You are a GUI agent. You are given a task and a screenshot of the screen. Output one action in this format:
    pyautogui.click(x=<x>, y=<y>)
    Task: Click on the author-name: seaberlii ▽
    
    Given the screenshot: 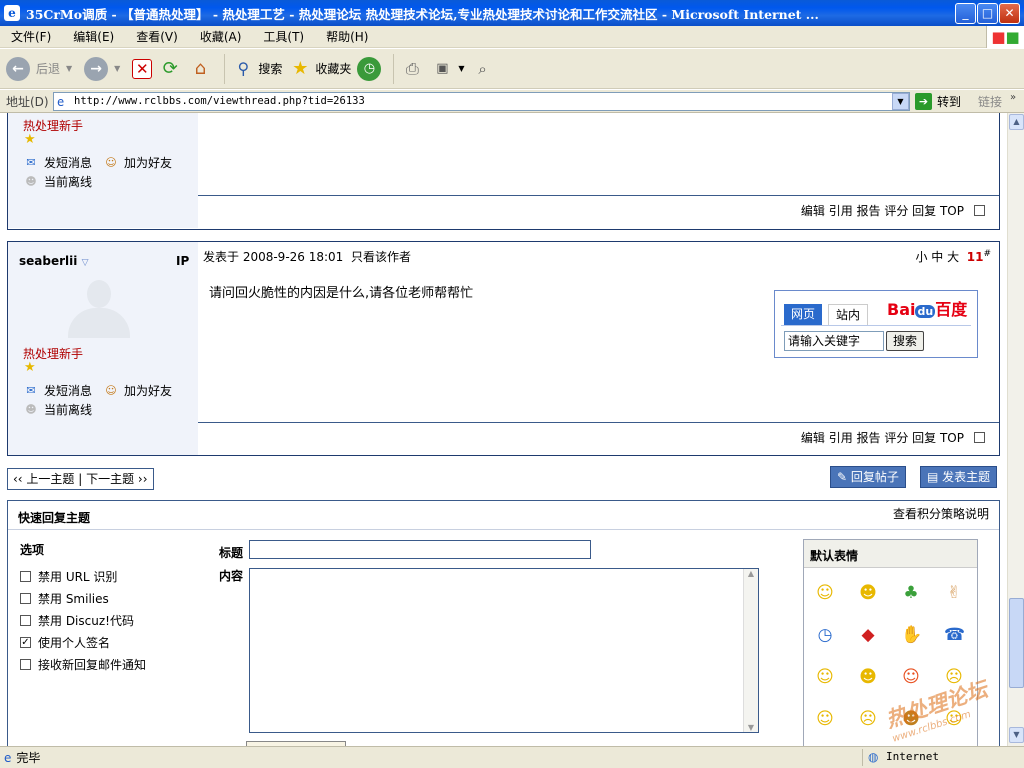 What is the action you would take?
    pyautogui.click(x=53, y=261)
    